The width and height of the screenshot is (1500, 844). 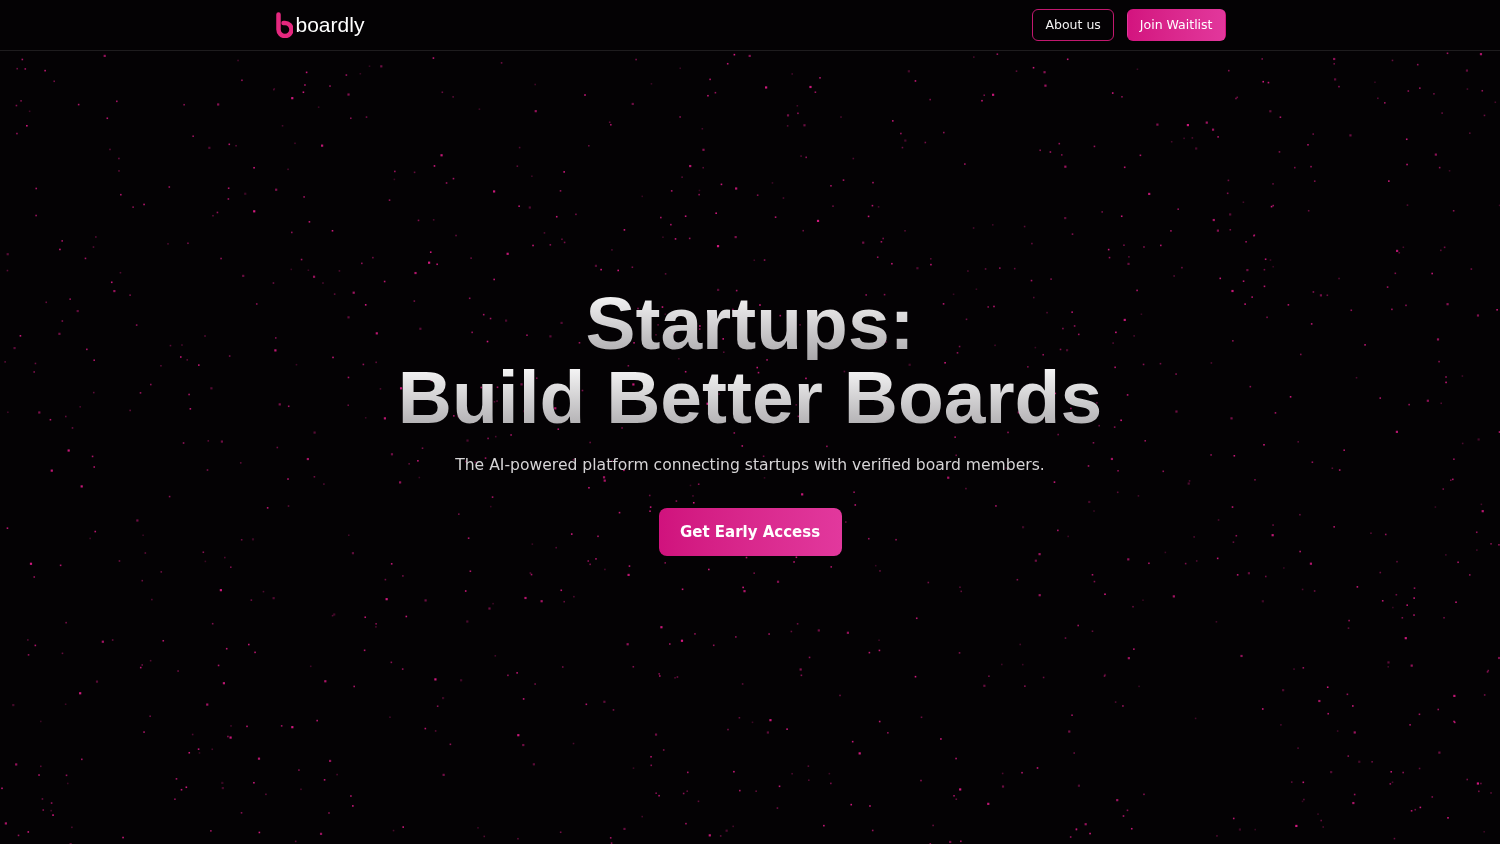 I want to click on get-early-access-button: Get Early Access, so click(x=750, y=532).